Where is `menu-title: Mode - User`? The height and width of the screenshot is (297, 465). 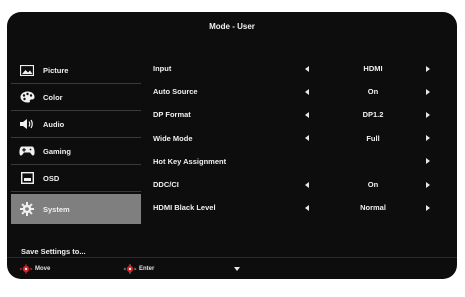 menu-title: Mode - User is located at coordinates (232, 26).